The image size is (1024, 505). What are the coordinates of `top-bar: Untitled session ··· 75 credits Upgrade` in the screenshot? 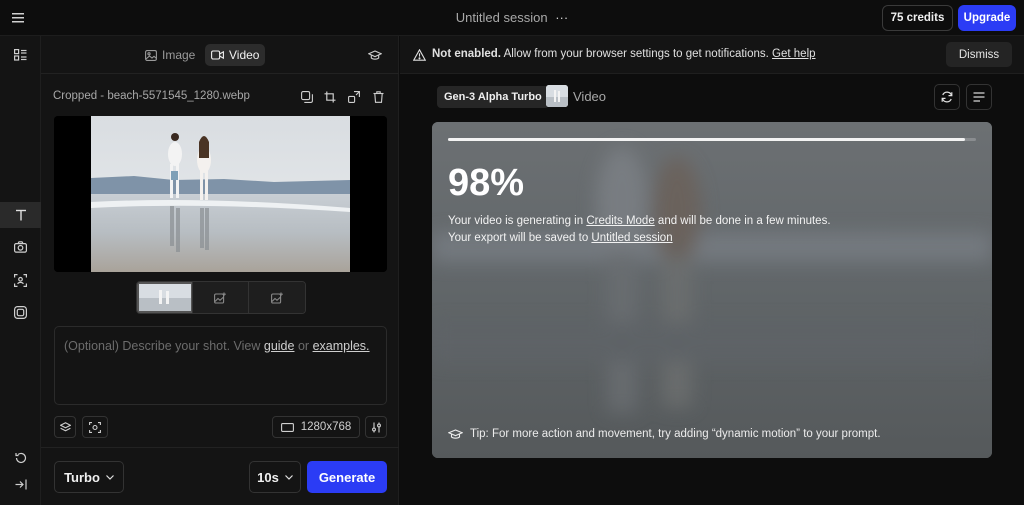 It's located at (512, 18).